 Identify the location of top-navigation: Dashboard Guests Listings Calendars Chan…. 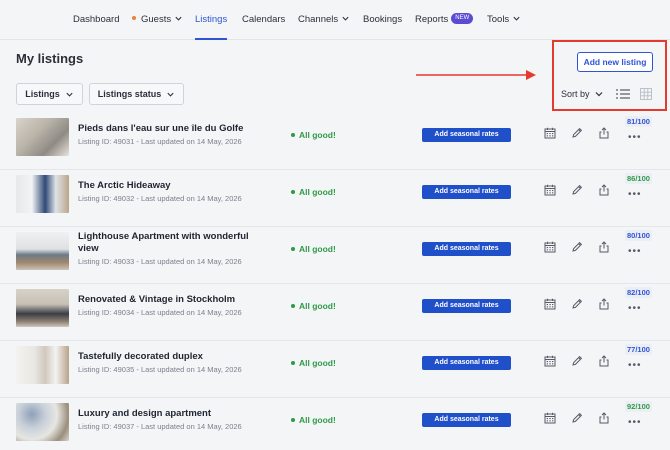
(335, 20).